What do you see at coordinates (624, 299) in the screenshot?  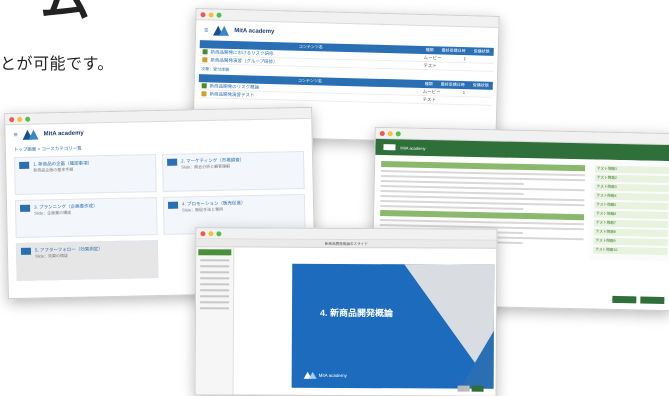 I see `back-button` at bounding box center [624, 299].